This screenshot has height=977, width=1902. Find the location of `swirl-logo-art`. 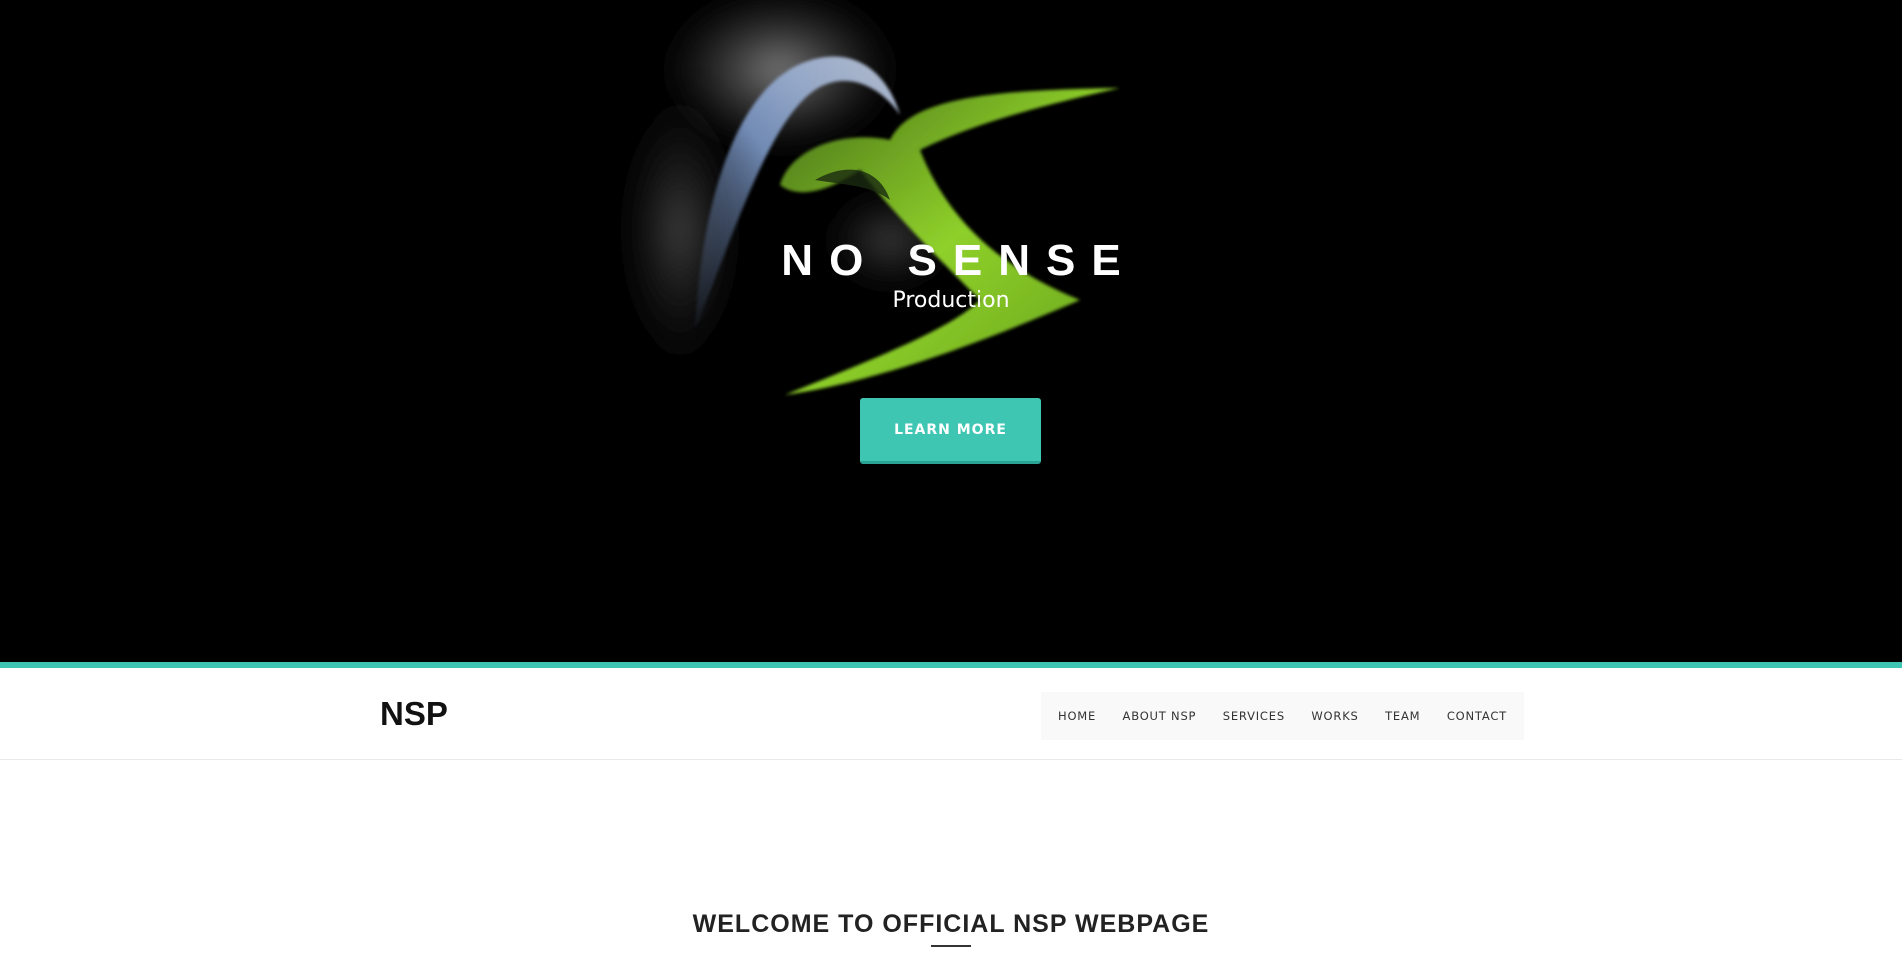

swirl-logo-art is located at coordinates (865, 200).